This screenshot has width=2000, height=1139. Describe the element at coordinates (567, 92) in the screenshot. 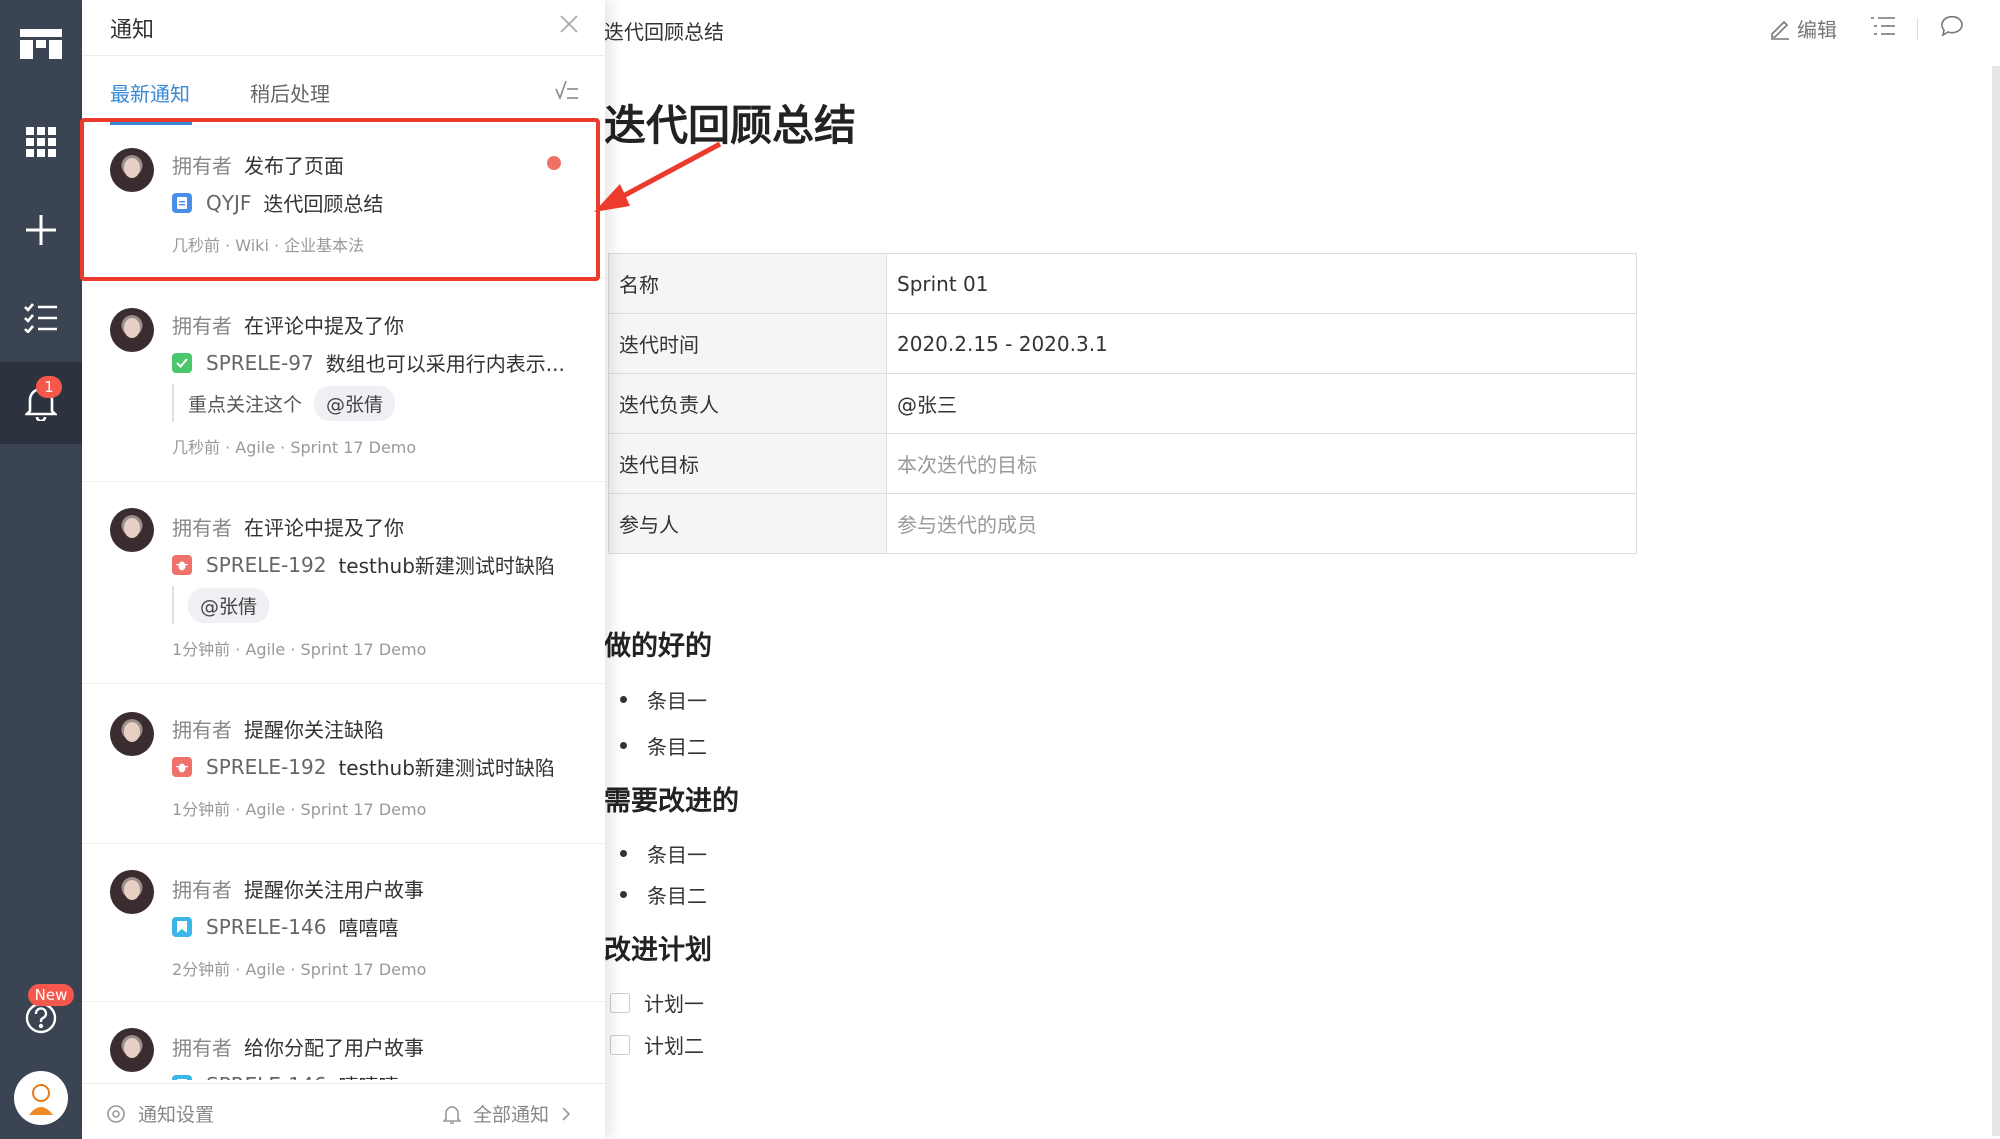

I see `mark-read-icon` at that location.